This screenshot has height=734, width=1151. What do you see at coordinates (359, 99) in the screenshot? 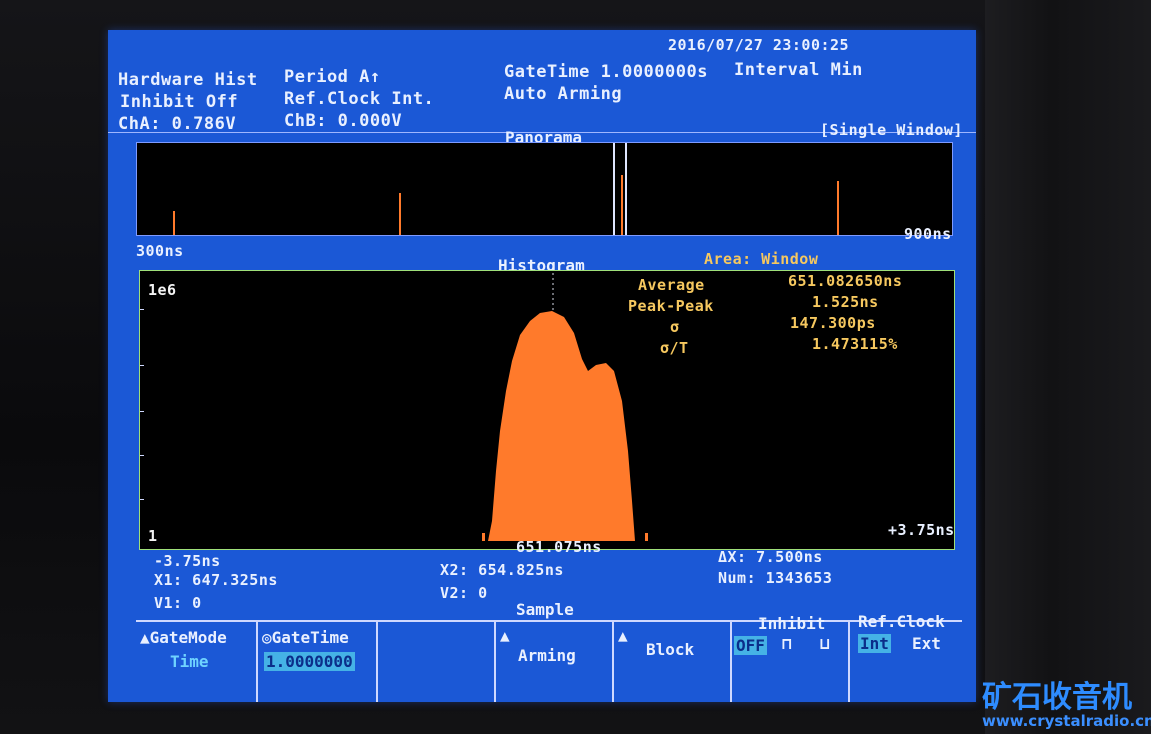
I see `refclock-status: Ref.Clock Int.` at bounding box center [359, 99].